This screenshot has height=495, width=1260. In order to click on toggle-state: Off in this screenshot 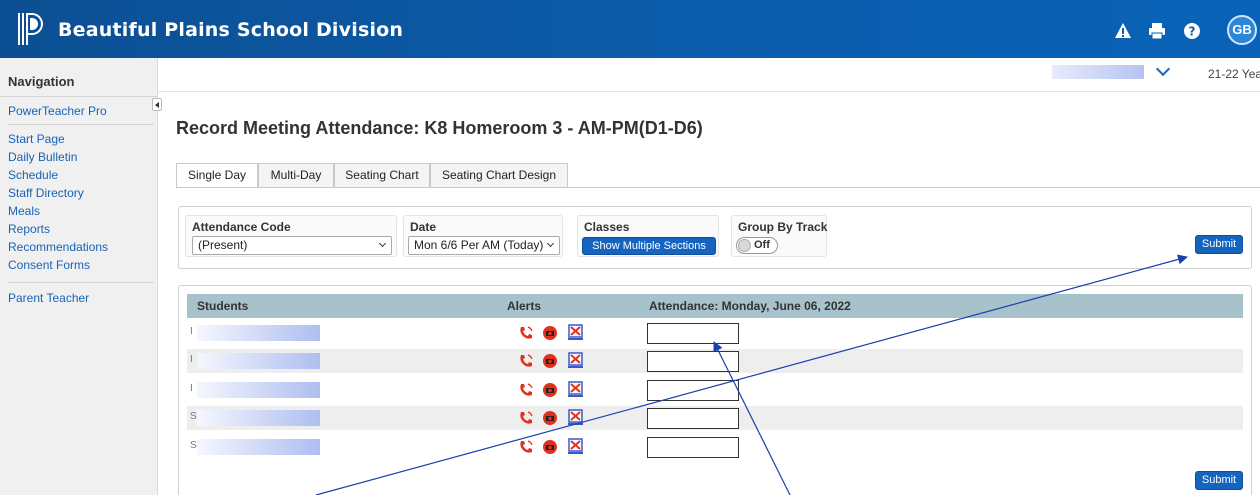, I will do `click(762, 245)`.